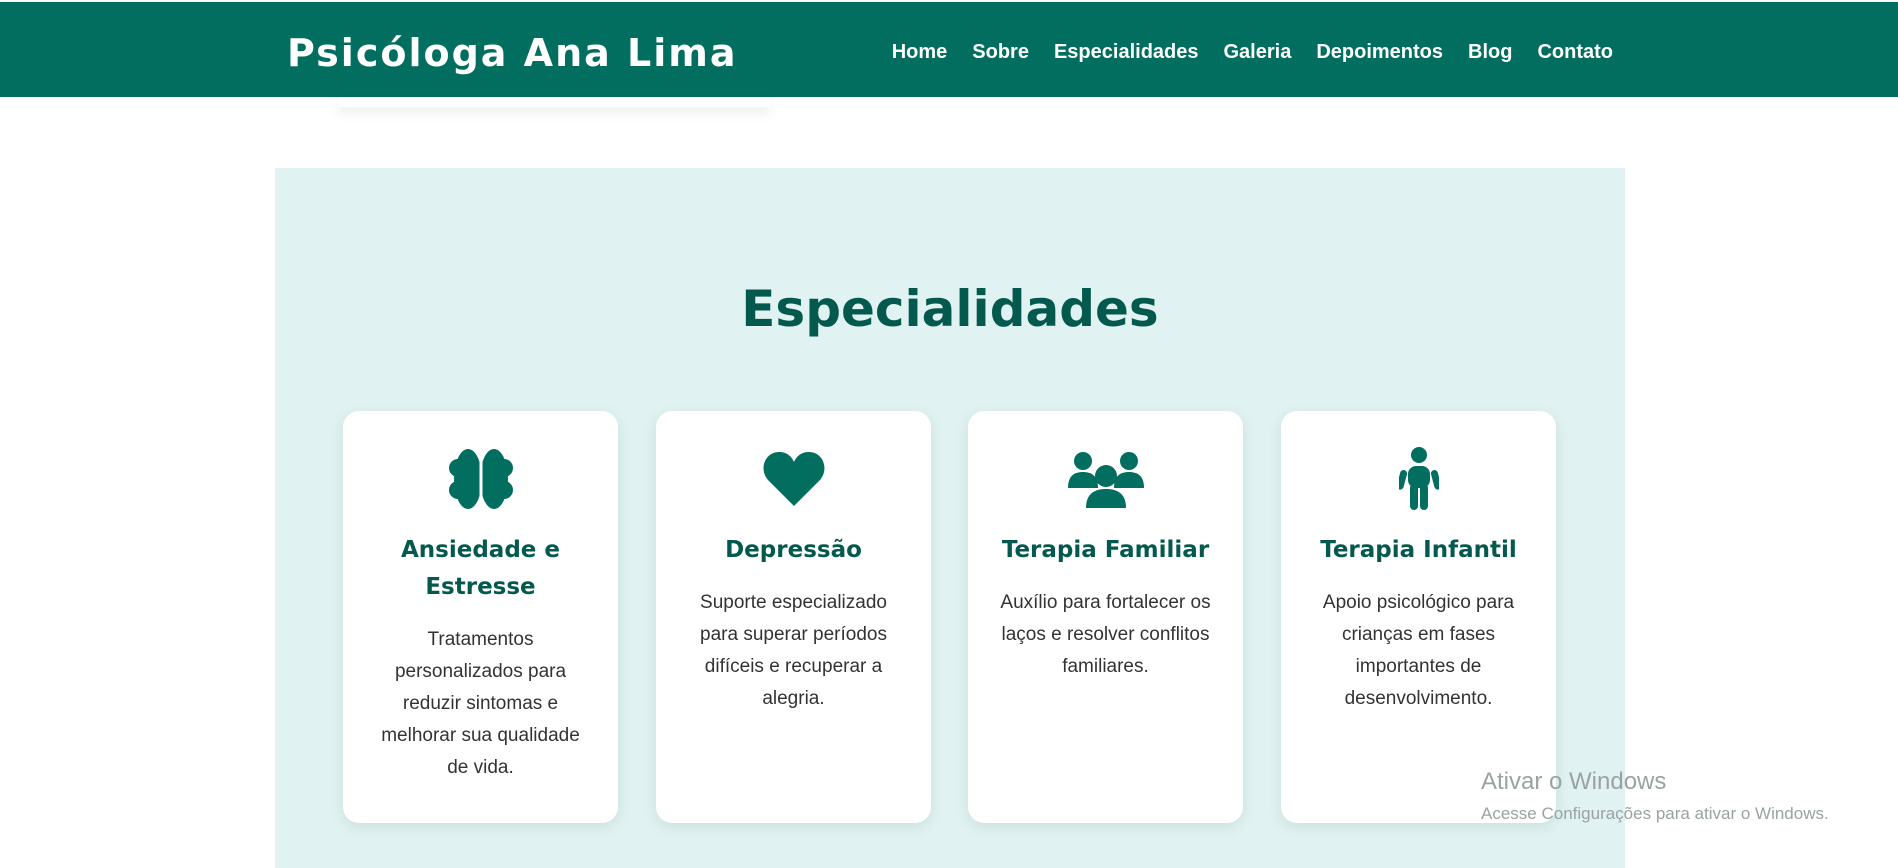 The height and width of the screenshot is (868, 1898). Describe the element at coordinates (1105, 479) in the screenshot. I see `family-icon` at that location.